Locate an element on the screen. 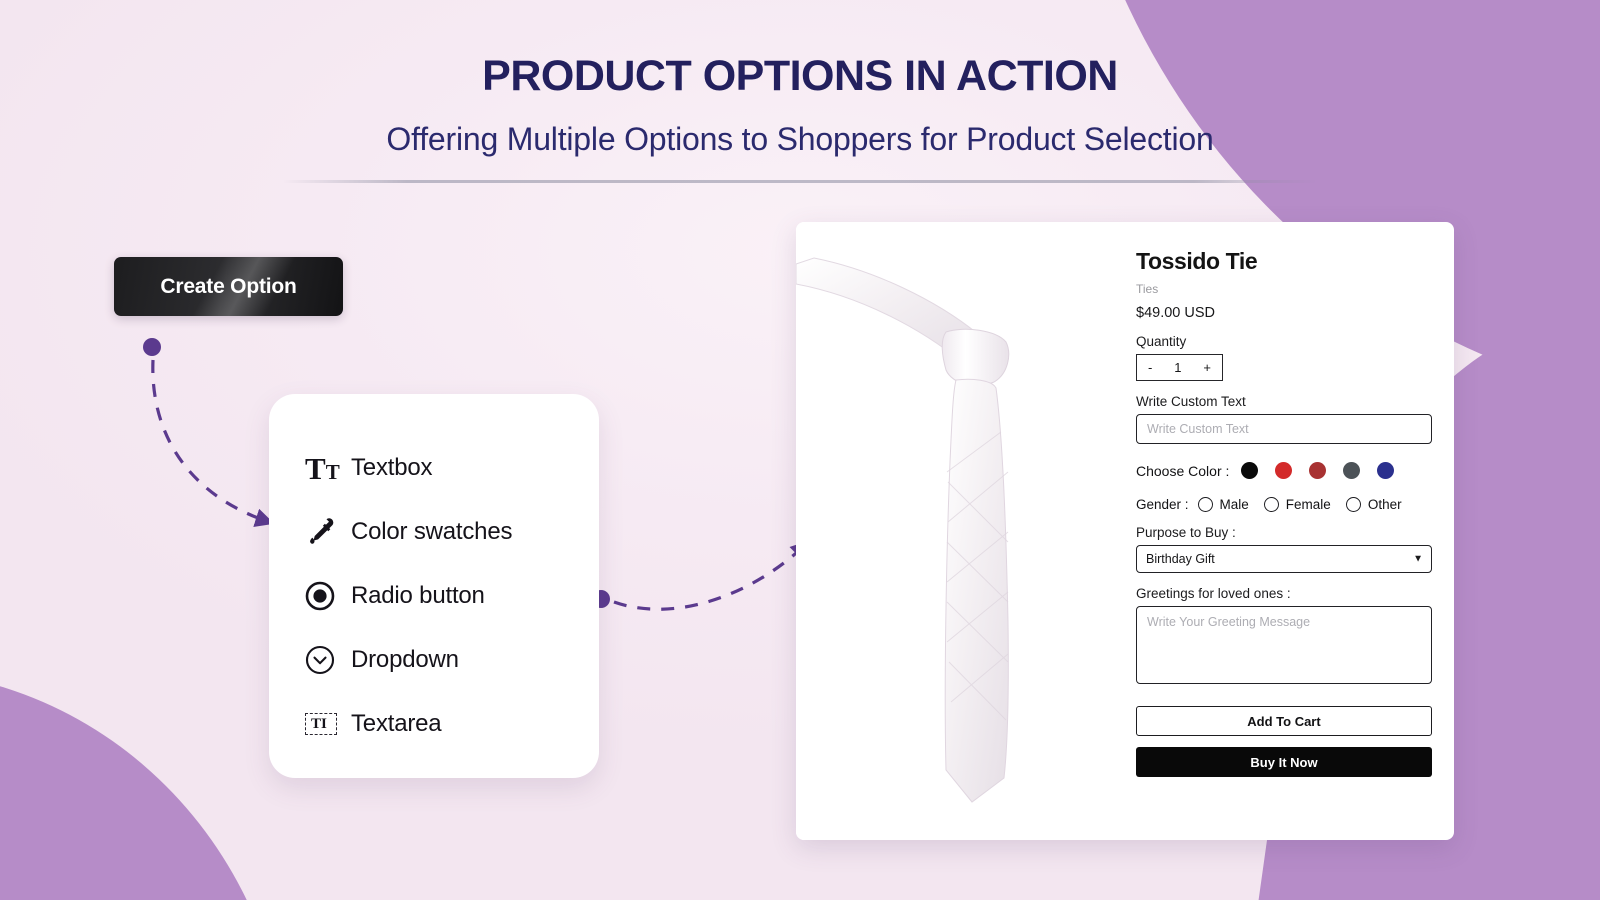  quantity-value: 1 is located at coordinates (1178, 367).